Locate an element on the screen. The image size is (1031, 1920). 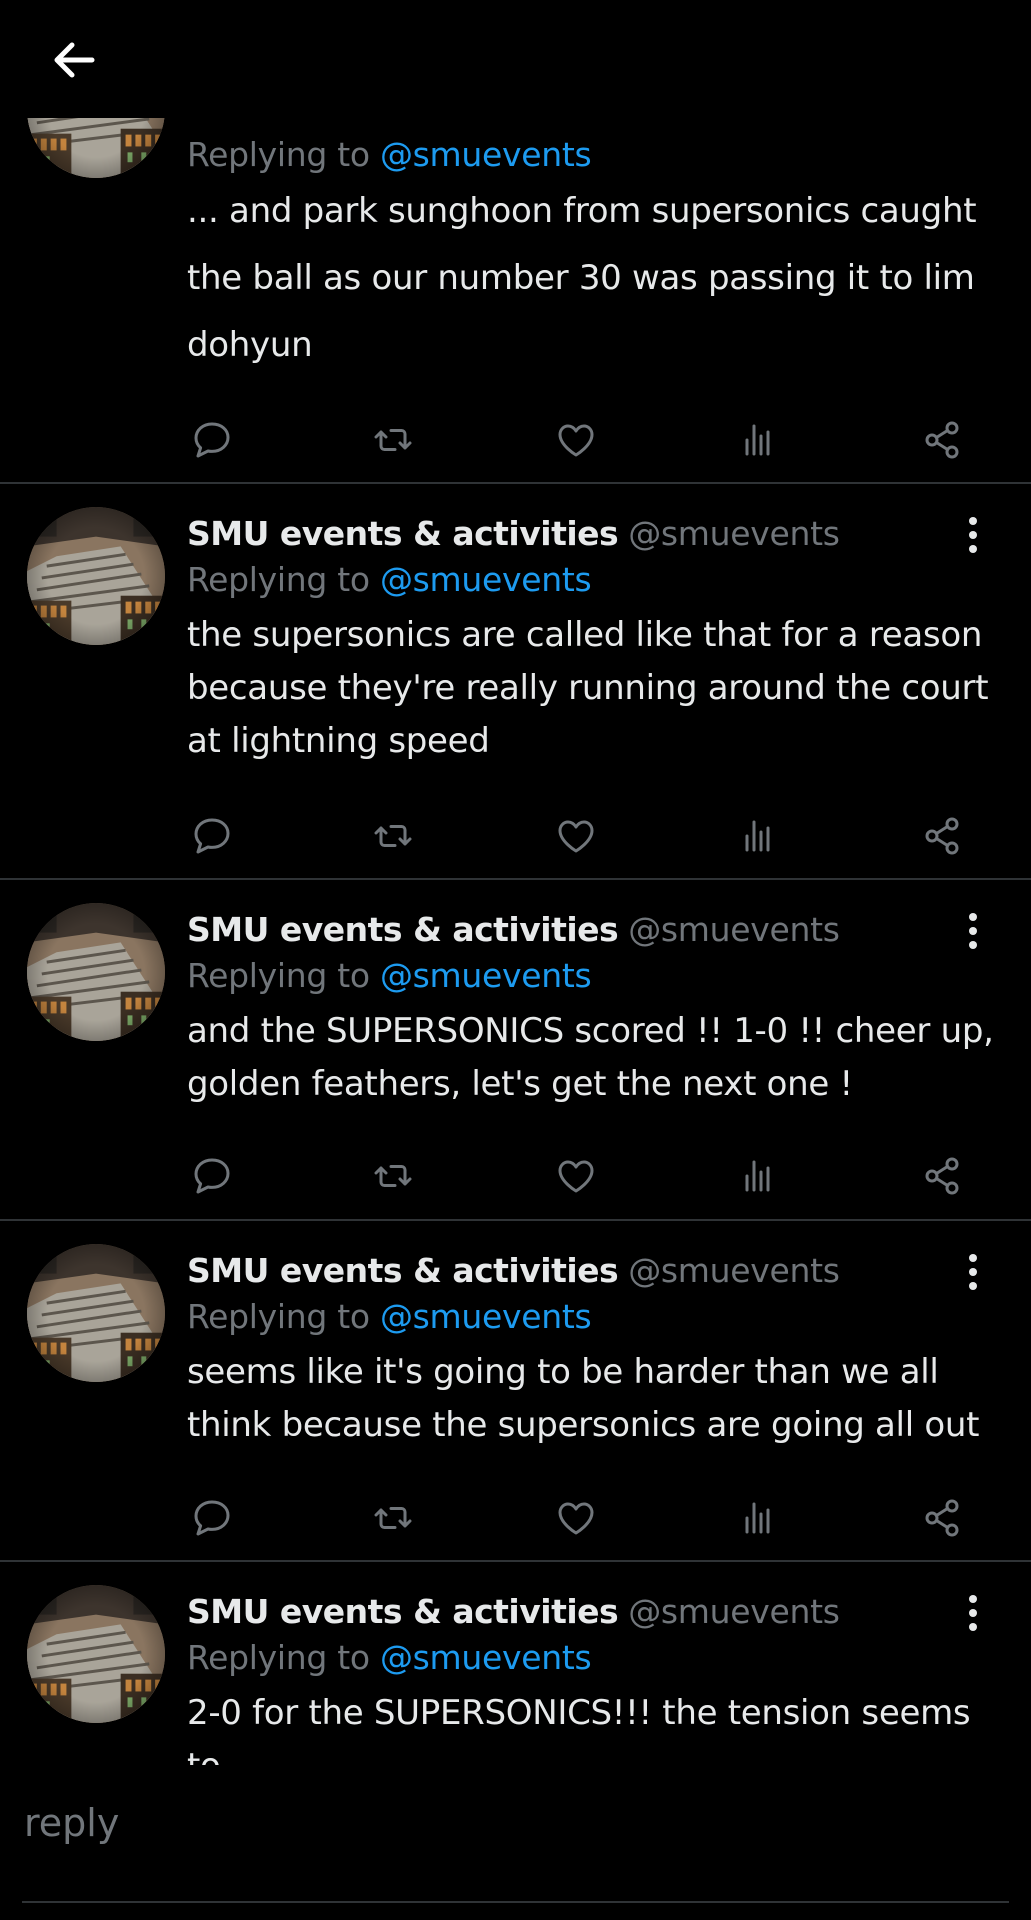
back-button is located at coordinates (74, 60).